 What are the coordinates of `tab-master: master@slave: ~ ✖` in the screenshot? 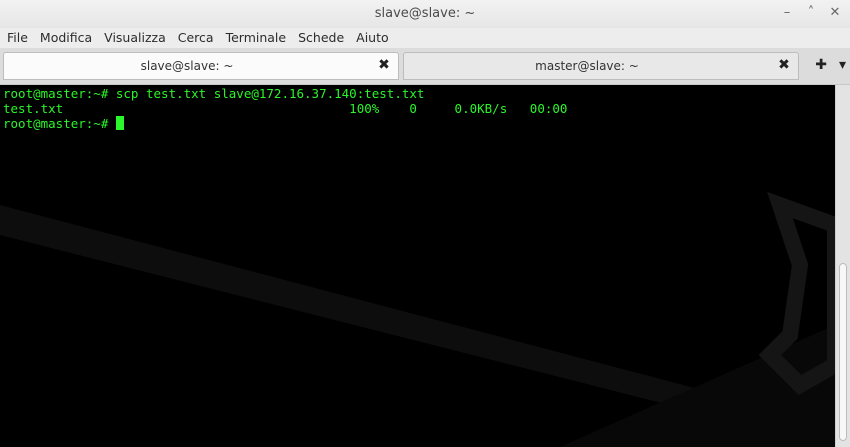 It's located at (601, 66).